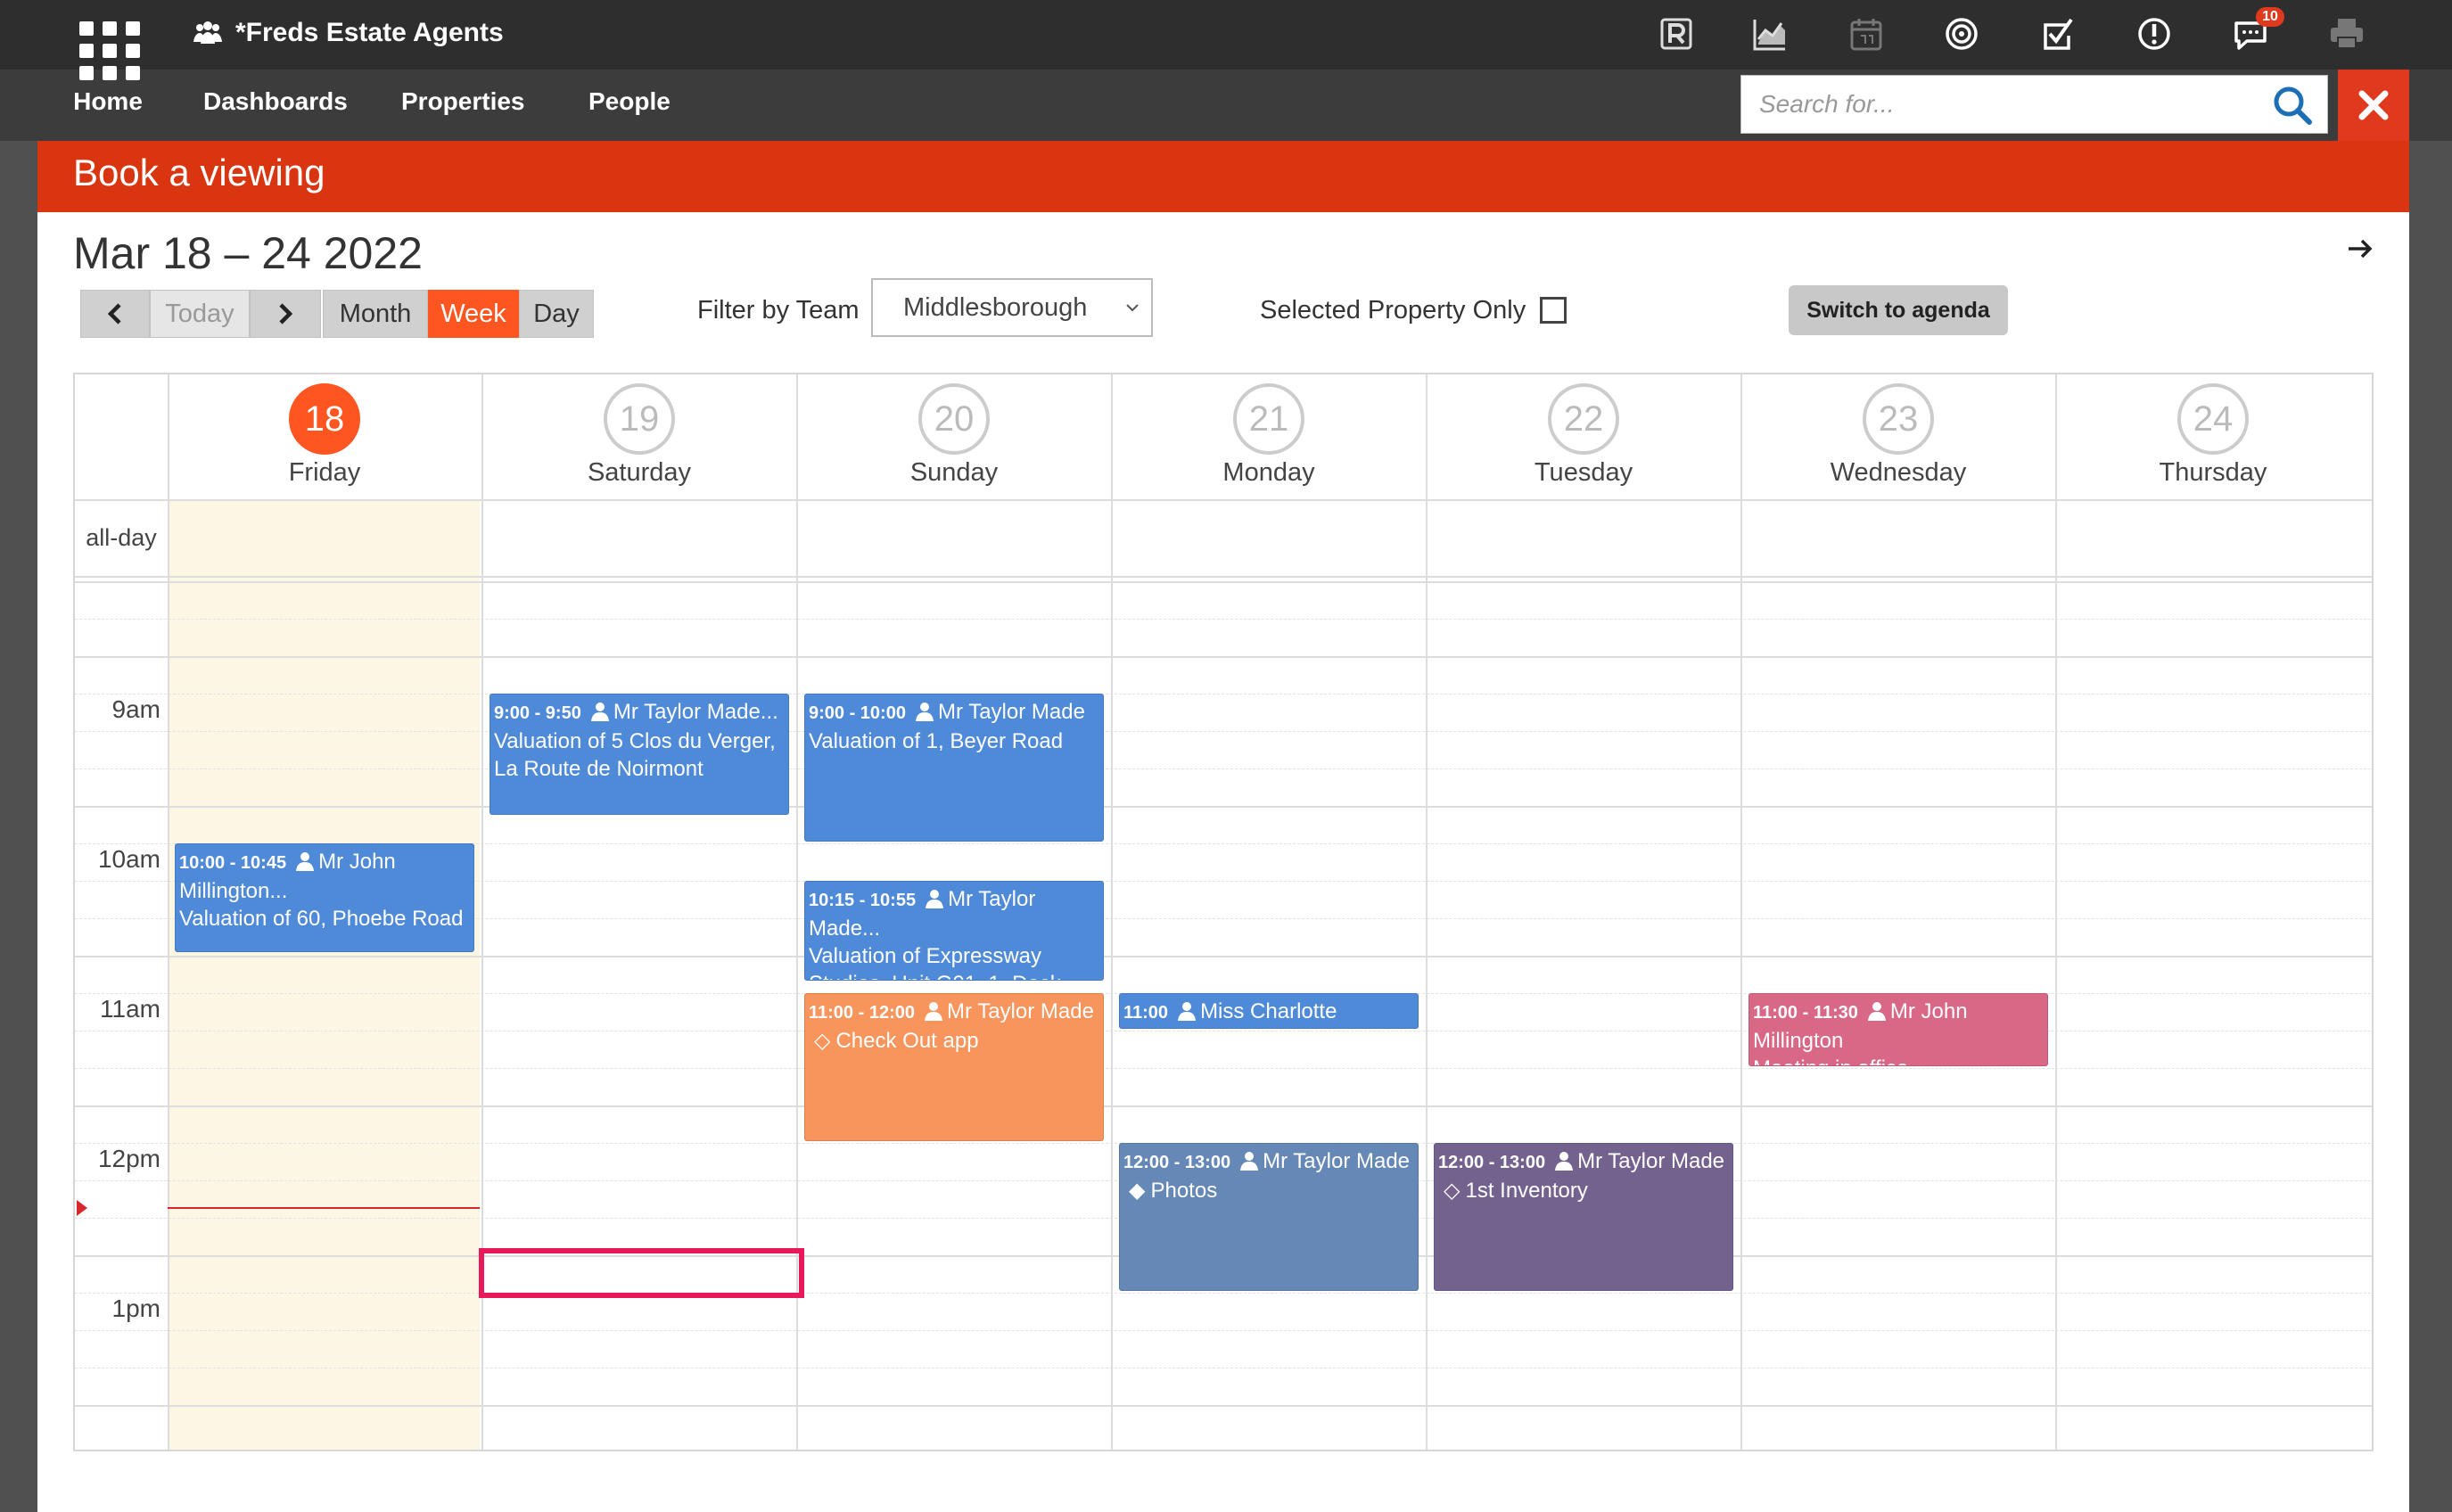 This screenshot has height=1512, width=2452. I want to click on day-view-button: Day, so click(556, 314).